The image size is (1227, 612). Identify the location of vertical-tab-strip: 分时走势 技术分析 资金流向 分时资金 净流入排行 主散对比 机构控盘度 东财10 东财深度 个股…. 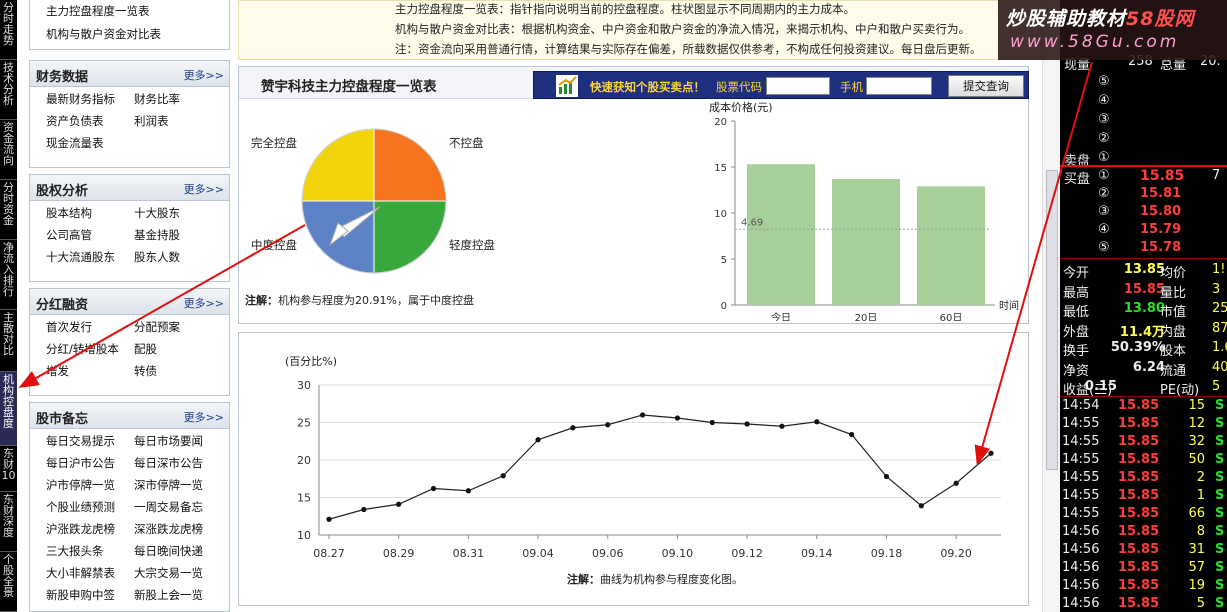
(8, 306).